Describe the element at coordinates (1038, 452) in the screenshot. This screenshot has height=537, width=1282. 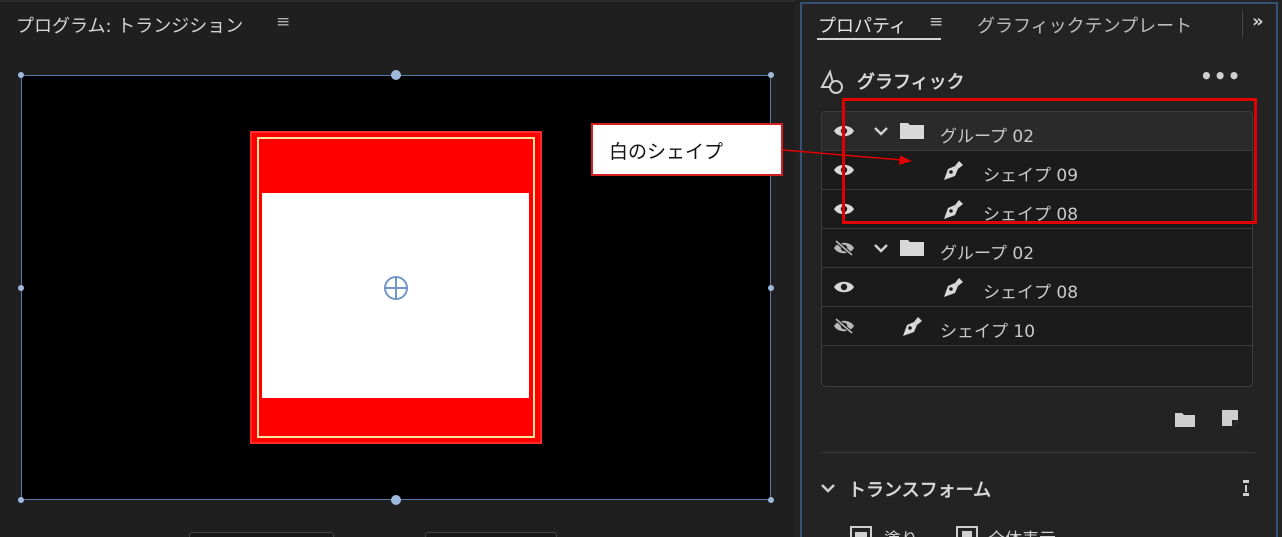
I see `section-divider` at that location.